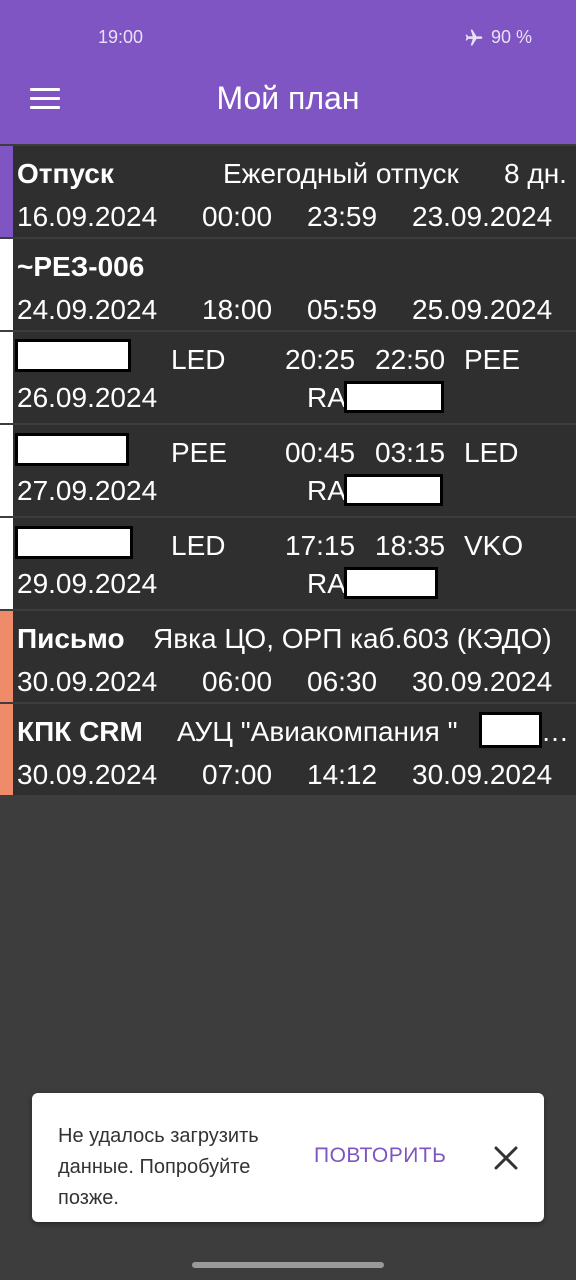 Image resolution: width=576 pixels, height=1280 pixels. What do you see at coordinates (87, 397) in the screenshot?
I see `flight-date: 26.09.2024` at bounding box center [87, 397].